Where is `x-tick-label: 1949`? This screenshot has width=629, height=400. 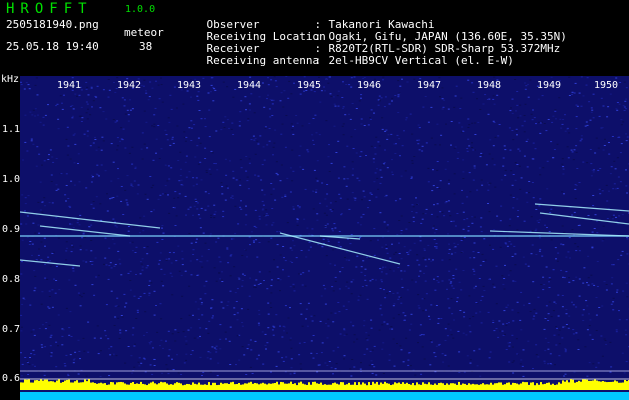
x-tick-label: 1949 is located at coordinates (549, 85).